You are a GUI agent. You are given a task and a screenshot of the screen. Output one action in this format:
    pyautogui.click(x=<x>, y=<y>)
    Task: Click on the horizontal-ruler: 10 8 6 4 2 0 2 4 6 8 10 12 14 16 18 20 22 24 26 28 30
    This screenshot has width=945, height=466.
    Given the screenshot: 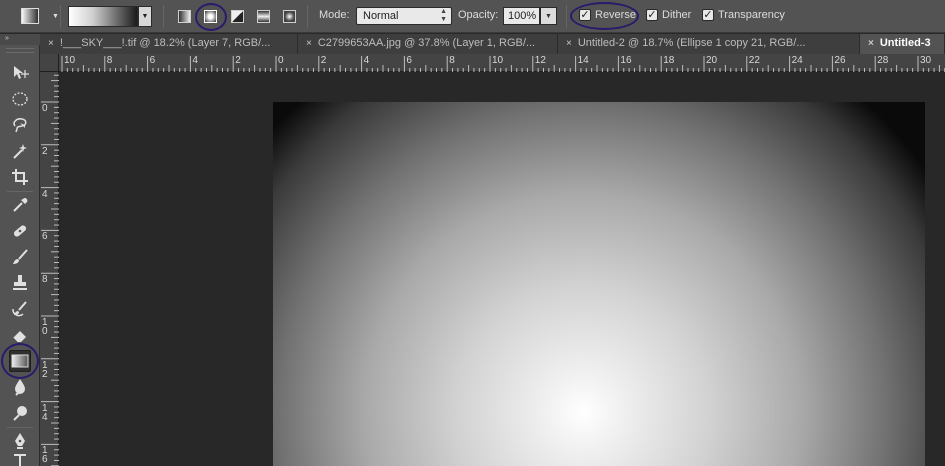 What is the action you would take?
    pyautogui.click(x=502, y=63)
    